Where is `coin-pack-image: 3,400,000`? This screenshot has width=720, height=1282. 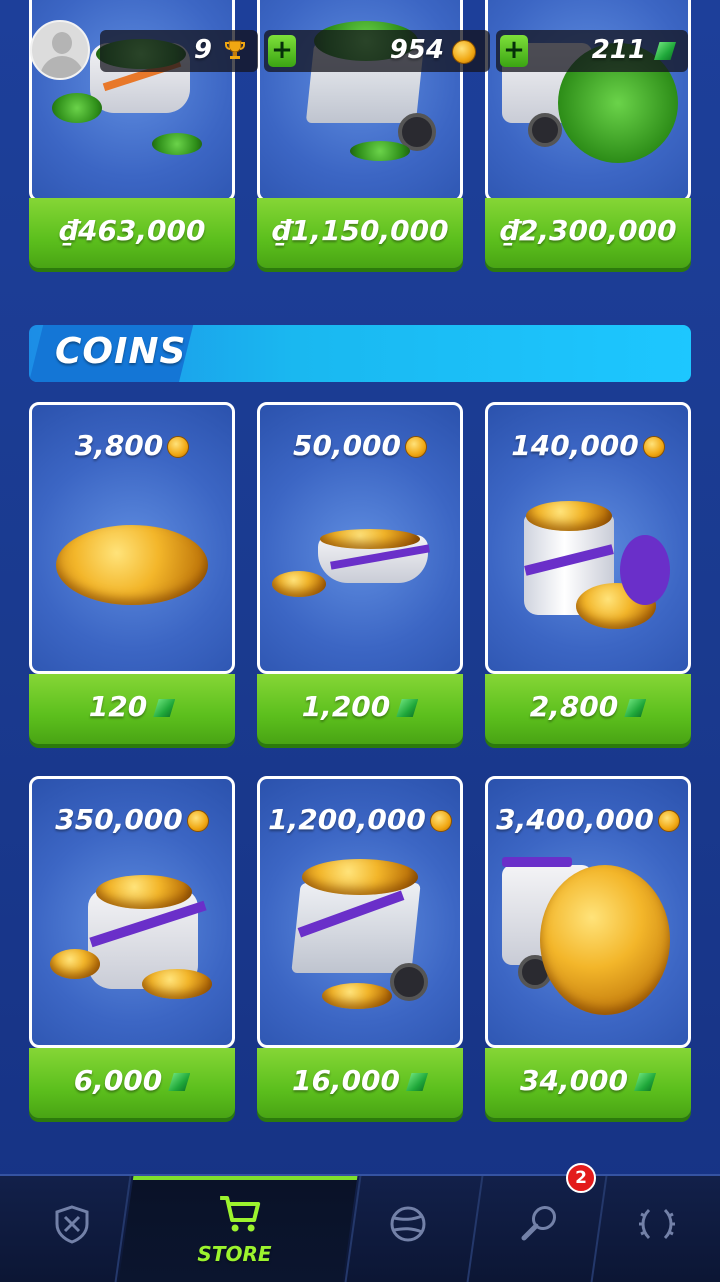
coin-pack-image: 3,400,000 is located at coordinates (588, 912).